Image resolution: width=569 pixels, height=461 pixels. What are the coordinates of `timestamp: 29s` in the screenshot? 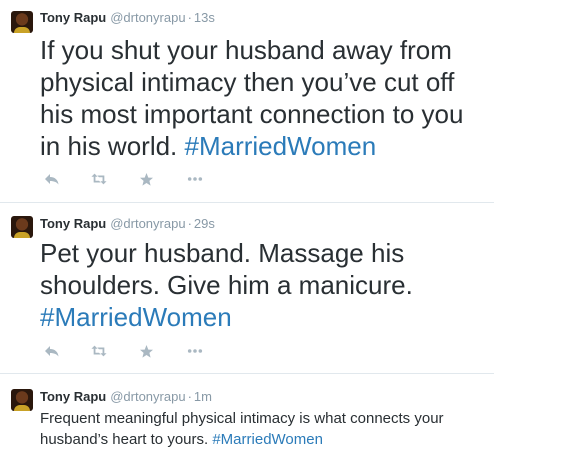 It's located at (204, 223).